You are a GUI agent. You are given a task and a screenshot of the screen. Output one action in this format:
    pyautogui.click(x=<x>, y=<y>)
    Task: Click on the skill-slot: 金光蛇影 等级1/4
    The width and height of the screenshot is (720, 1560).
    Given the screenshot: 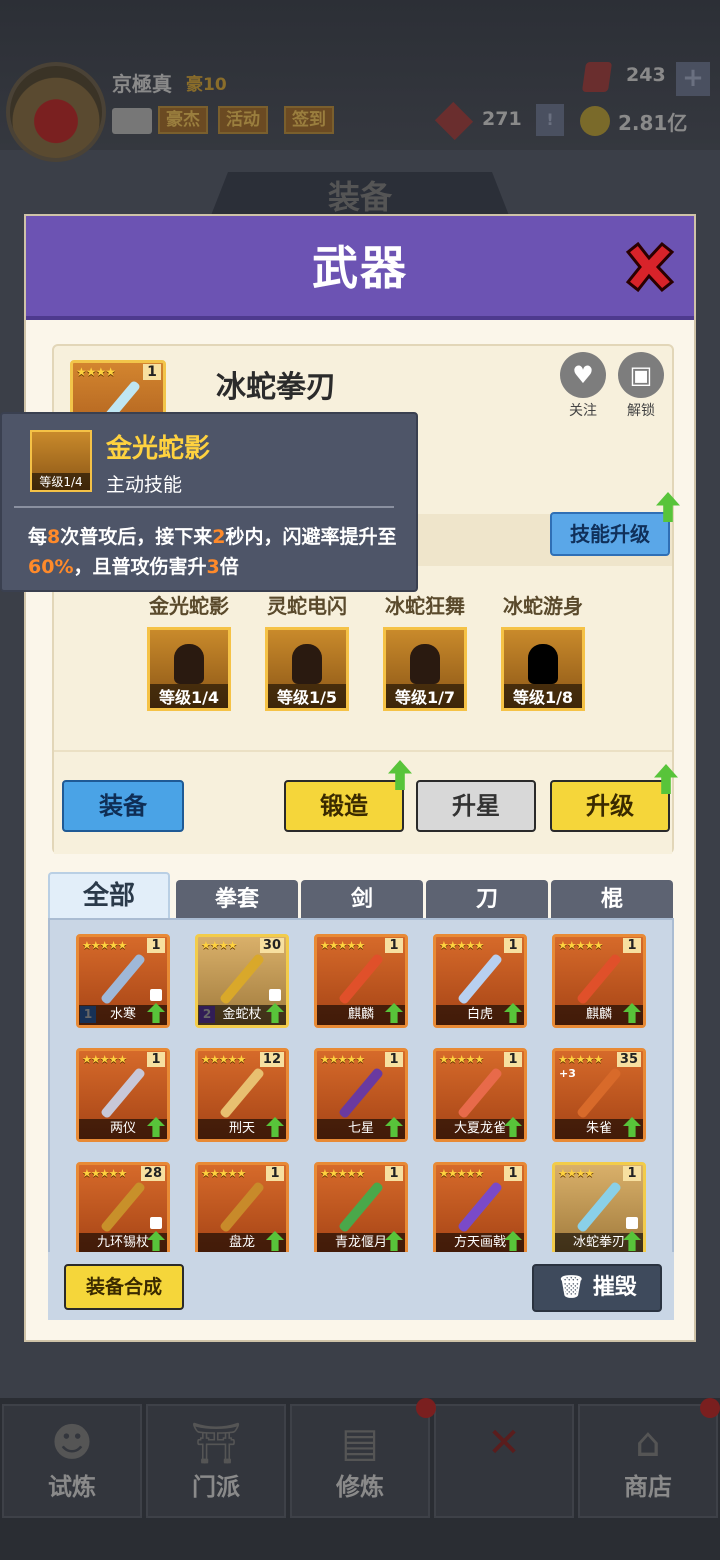 What is the action you would take?
    pyautogui.click(x=189, y=650)
    